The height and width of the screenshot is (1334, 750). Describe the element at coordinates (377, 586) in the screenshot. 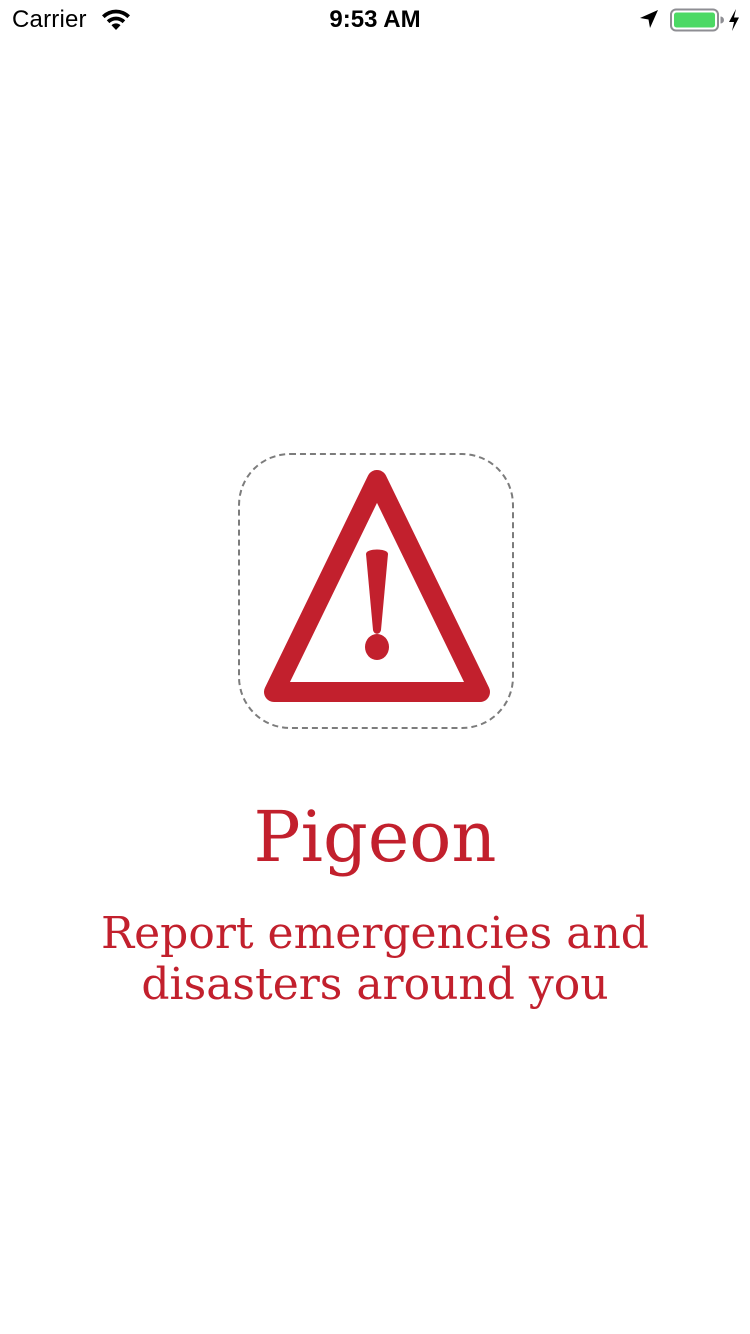

I see `warning-triangle-icon` at that location.